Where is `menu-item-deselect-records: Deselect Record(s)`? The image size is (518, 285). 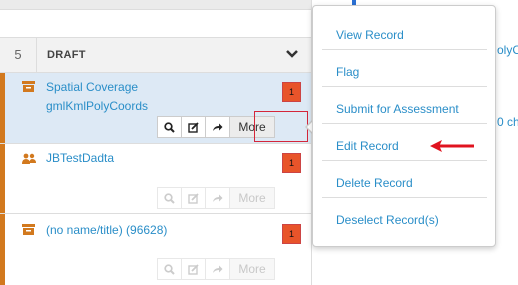
menu-item-deselect-records: Deselect Record(s) is located at coordinates (404, 220).